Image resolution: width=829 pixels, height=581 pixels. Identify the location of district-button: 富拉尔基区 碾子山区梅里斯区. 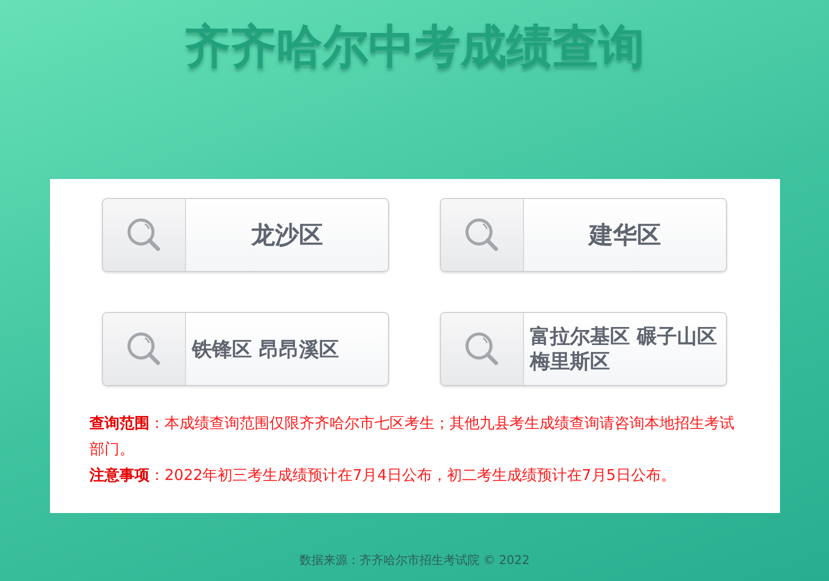
(583, 349).